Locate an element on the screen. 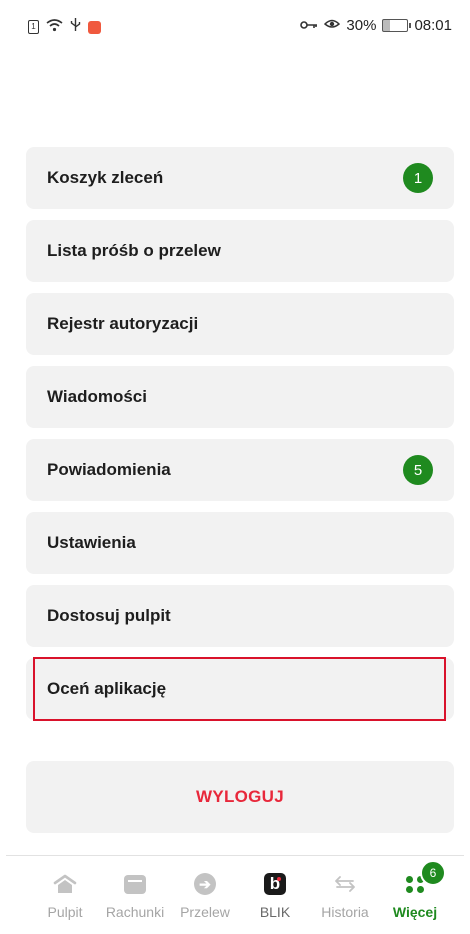 The image size is (470, 934). tab-wiecej: 6 Więcej is located at coordinates (415, 895).